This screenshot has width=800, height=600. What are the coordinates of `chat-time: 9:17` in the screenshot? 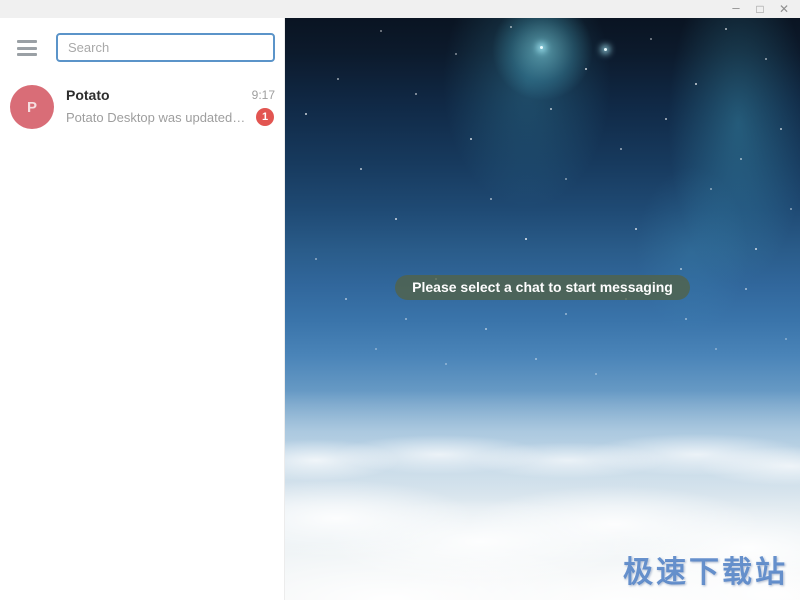 It's located at (263, 95).